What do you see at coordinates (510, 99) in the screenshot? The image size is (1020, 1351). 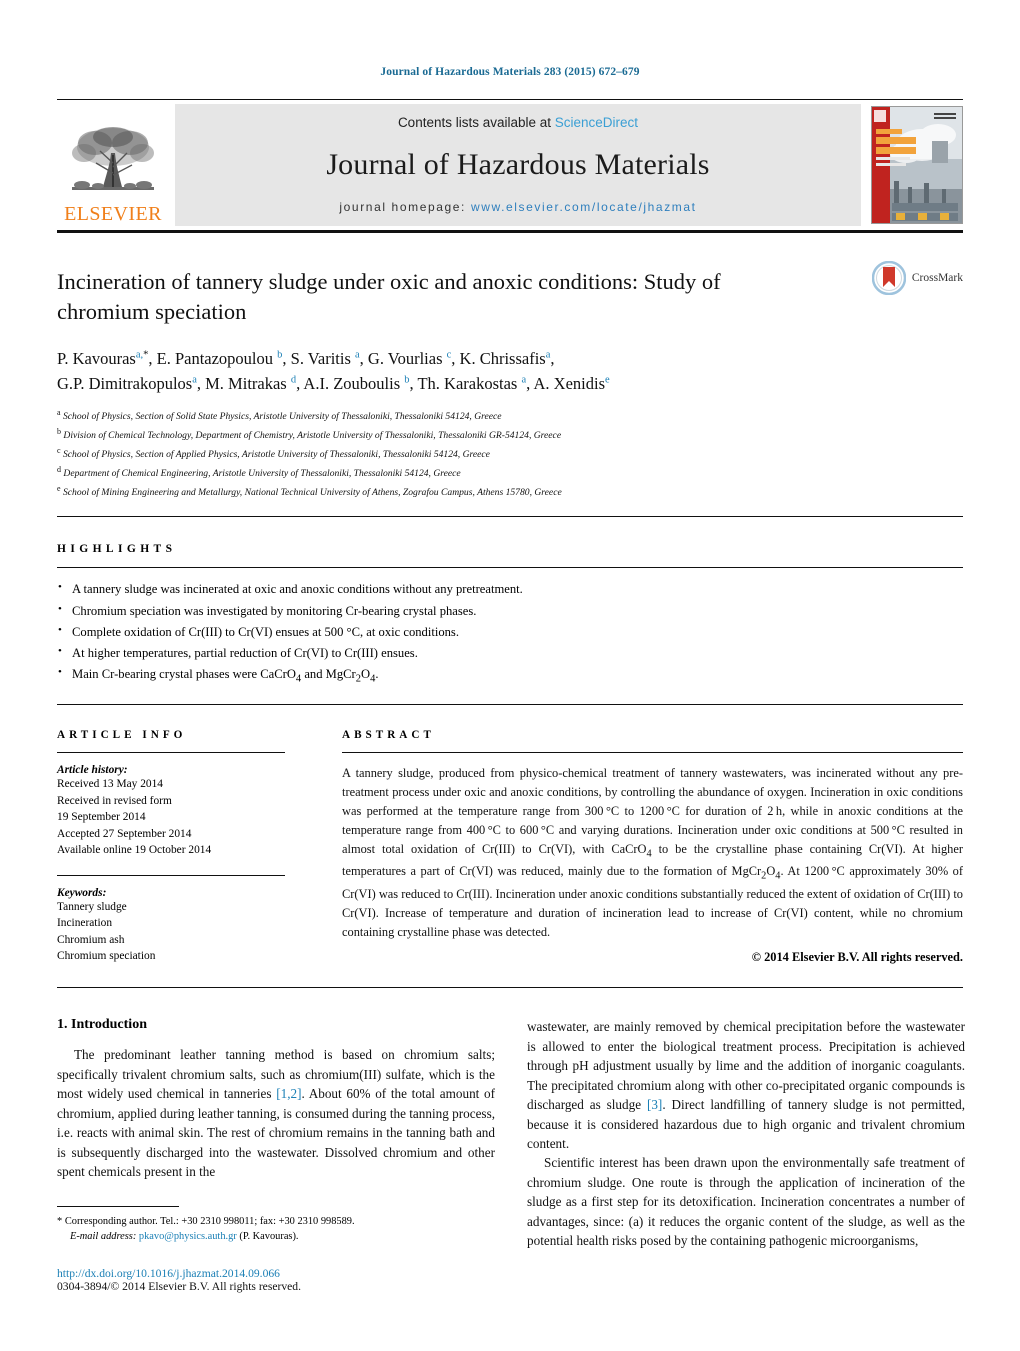 I see `header-rule` at bounding box center [510, 99].